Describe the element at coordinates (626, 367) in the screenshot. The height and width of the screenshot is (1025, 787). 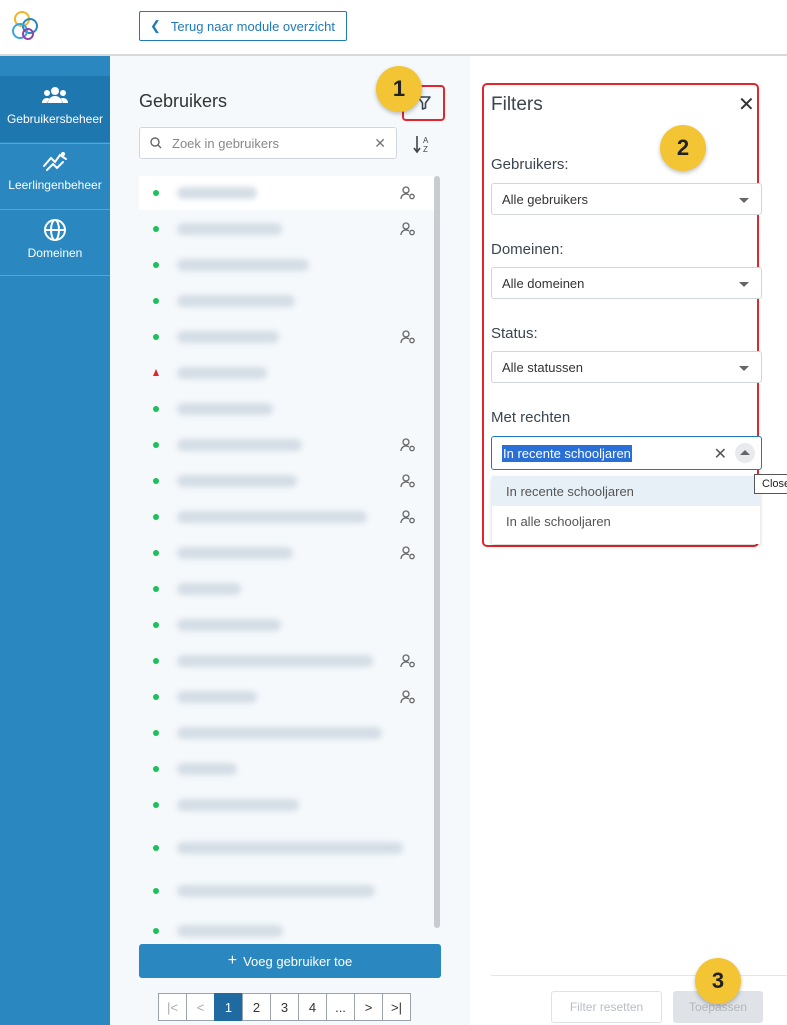
I see `status-filter-select: Alle statussen` at that location.